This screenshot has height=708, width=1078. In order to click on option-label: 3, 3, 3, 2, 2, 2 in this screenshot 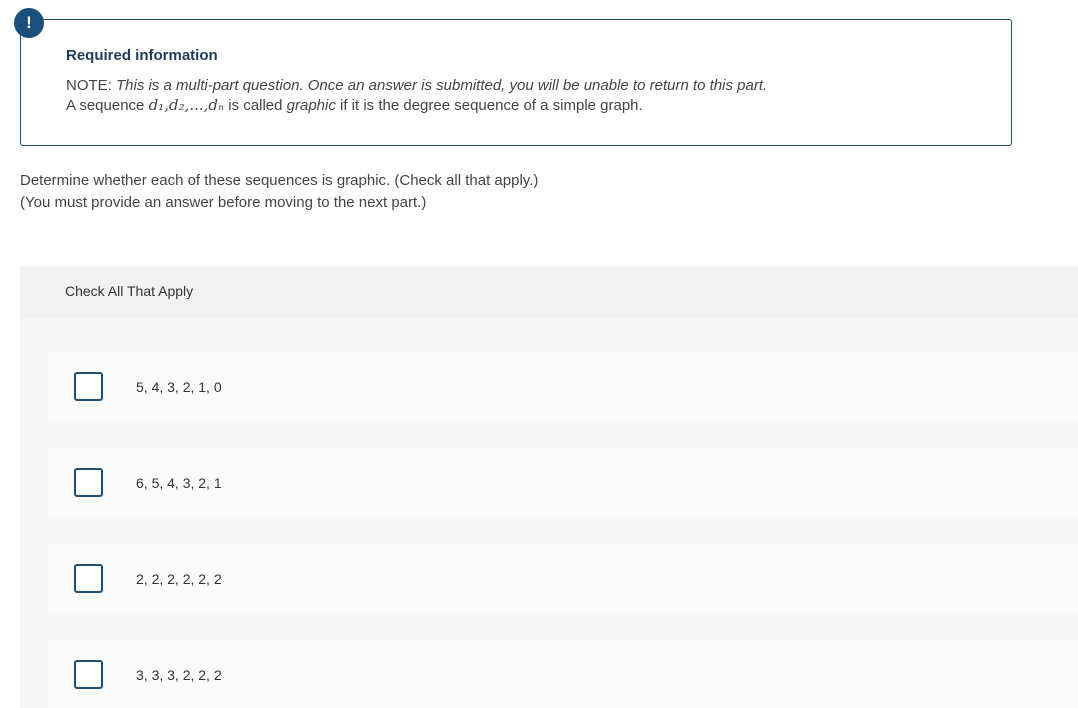, I will do `click(179, 675)`.